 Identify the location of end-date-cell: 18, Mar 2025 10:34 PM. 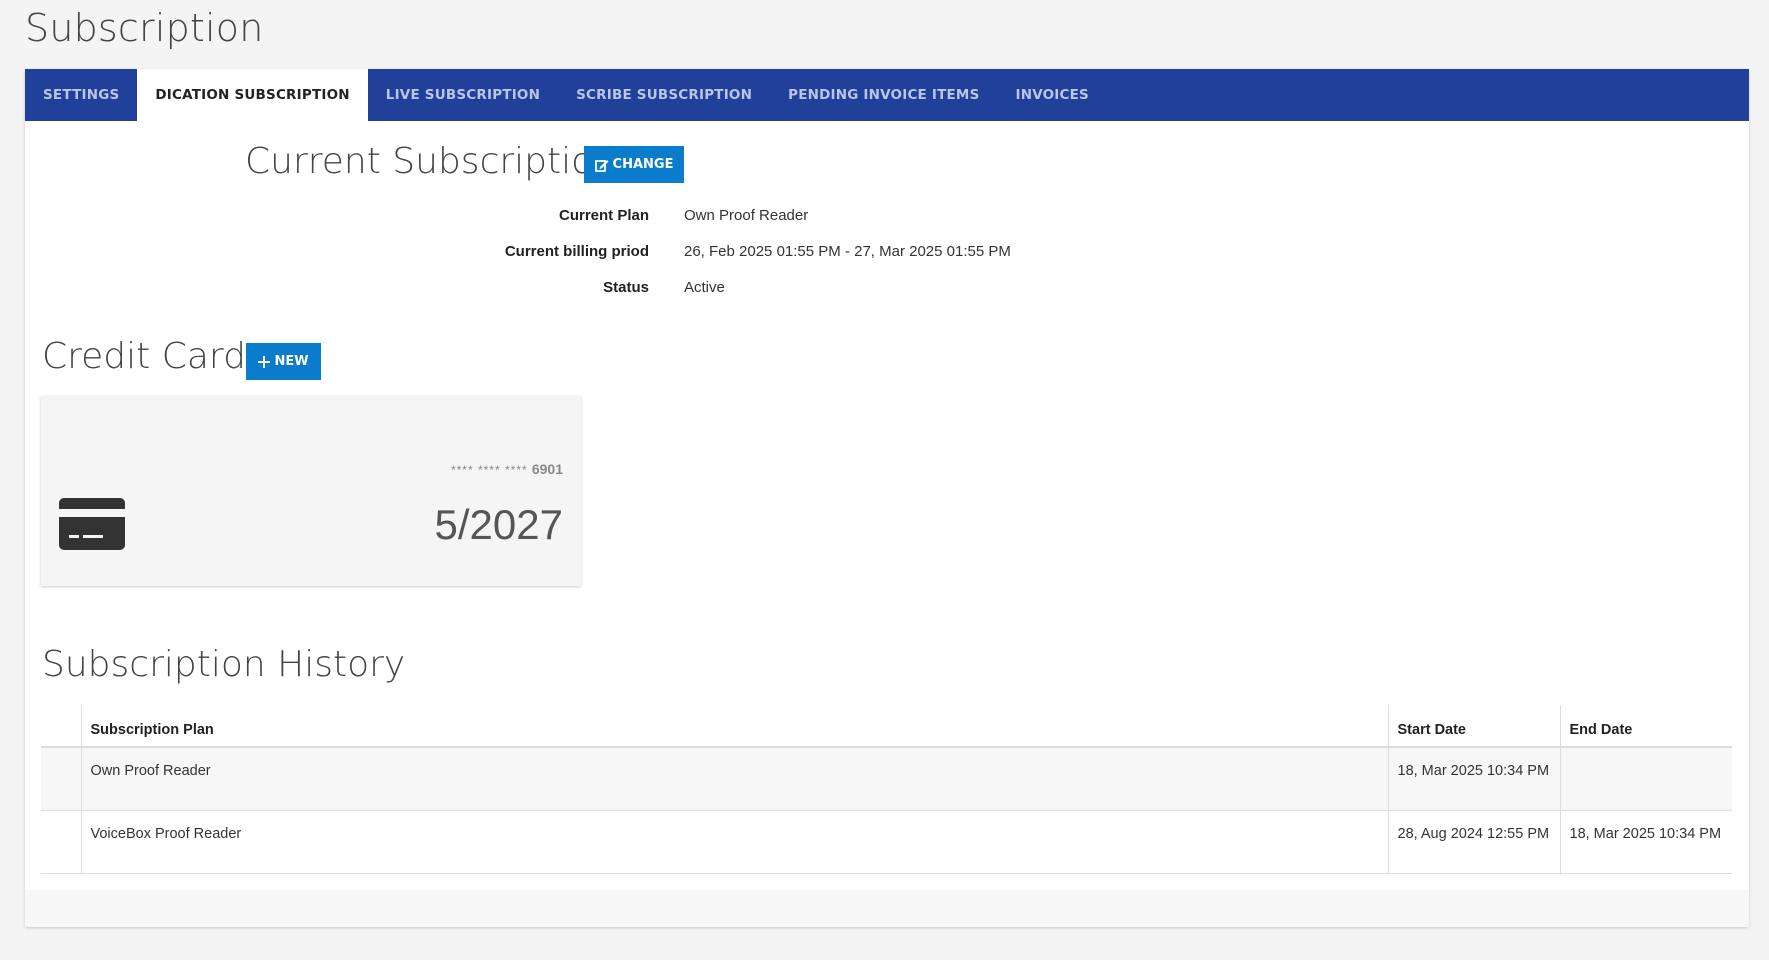
(1645, 842).